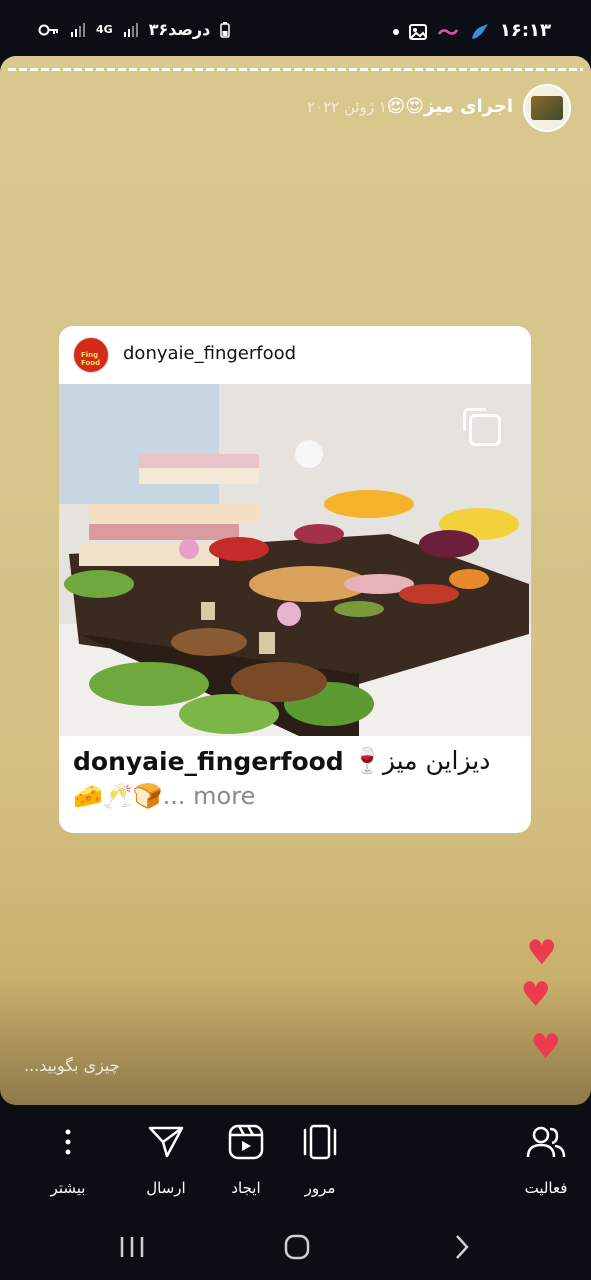  Describe the element at coordinates (525, 30) in the screenshot. I see `clock: ۱۶:۱۳` at that location.